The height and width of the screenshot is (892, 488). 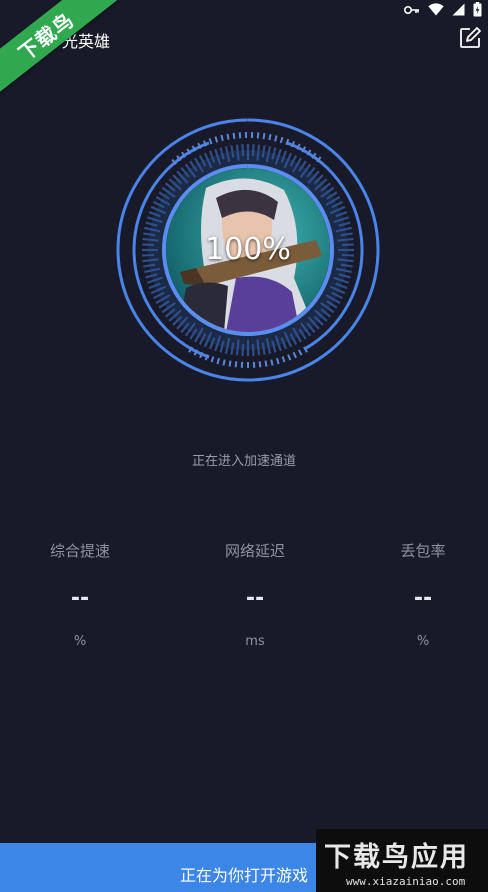 I want to click on watermark-badge: 下载鸟应用 www.xiazainiao.com, so click(x=402, y=860).